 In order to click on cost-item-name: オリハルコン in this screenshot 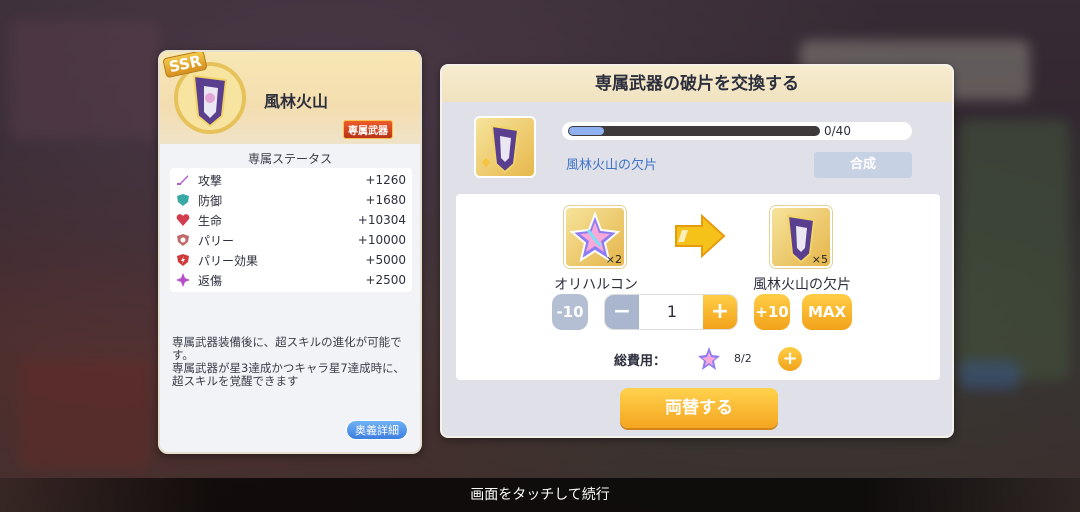, I will do `click(596, 285)`.